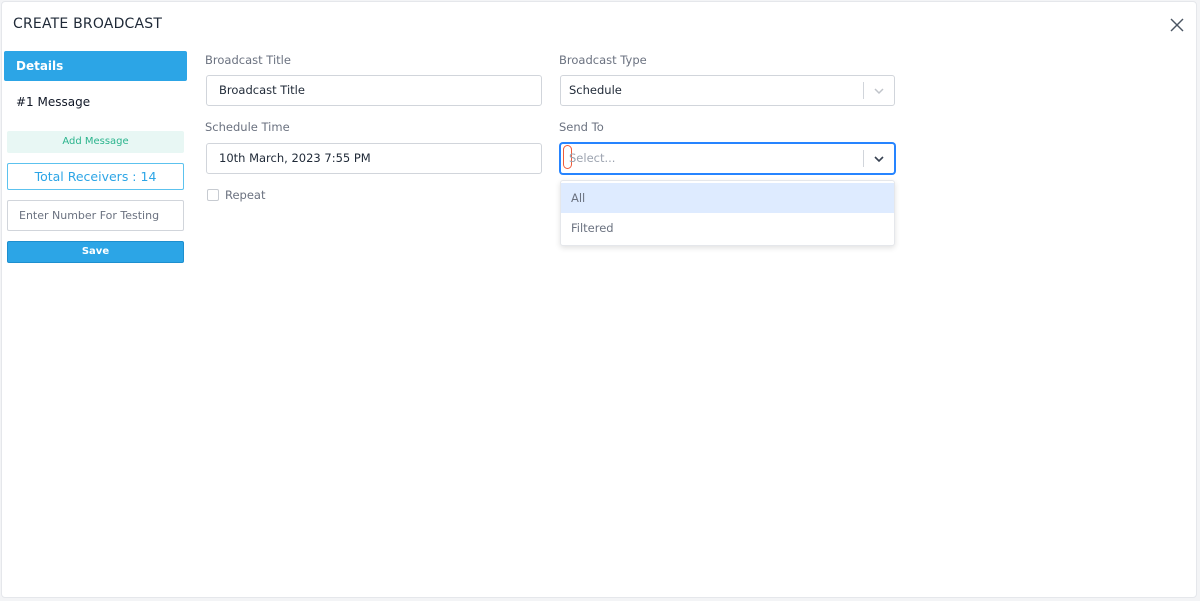 This screenshot has height=601, width=1200. I want to click on broadcast-type-value: Schedule, so click(595, 90).